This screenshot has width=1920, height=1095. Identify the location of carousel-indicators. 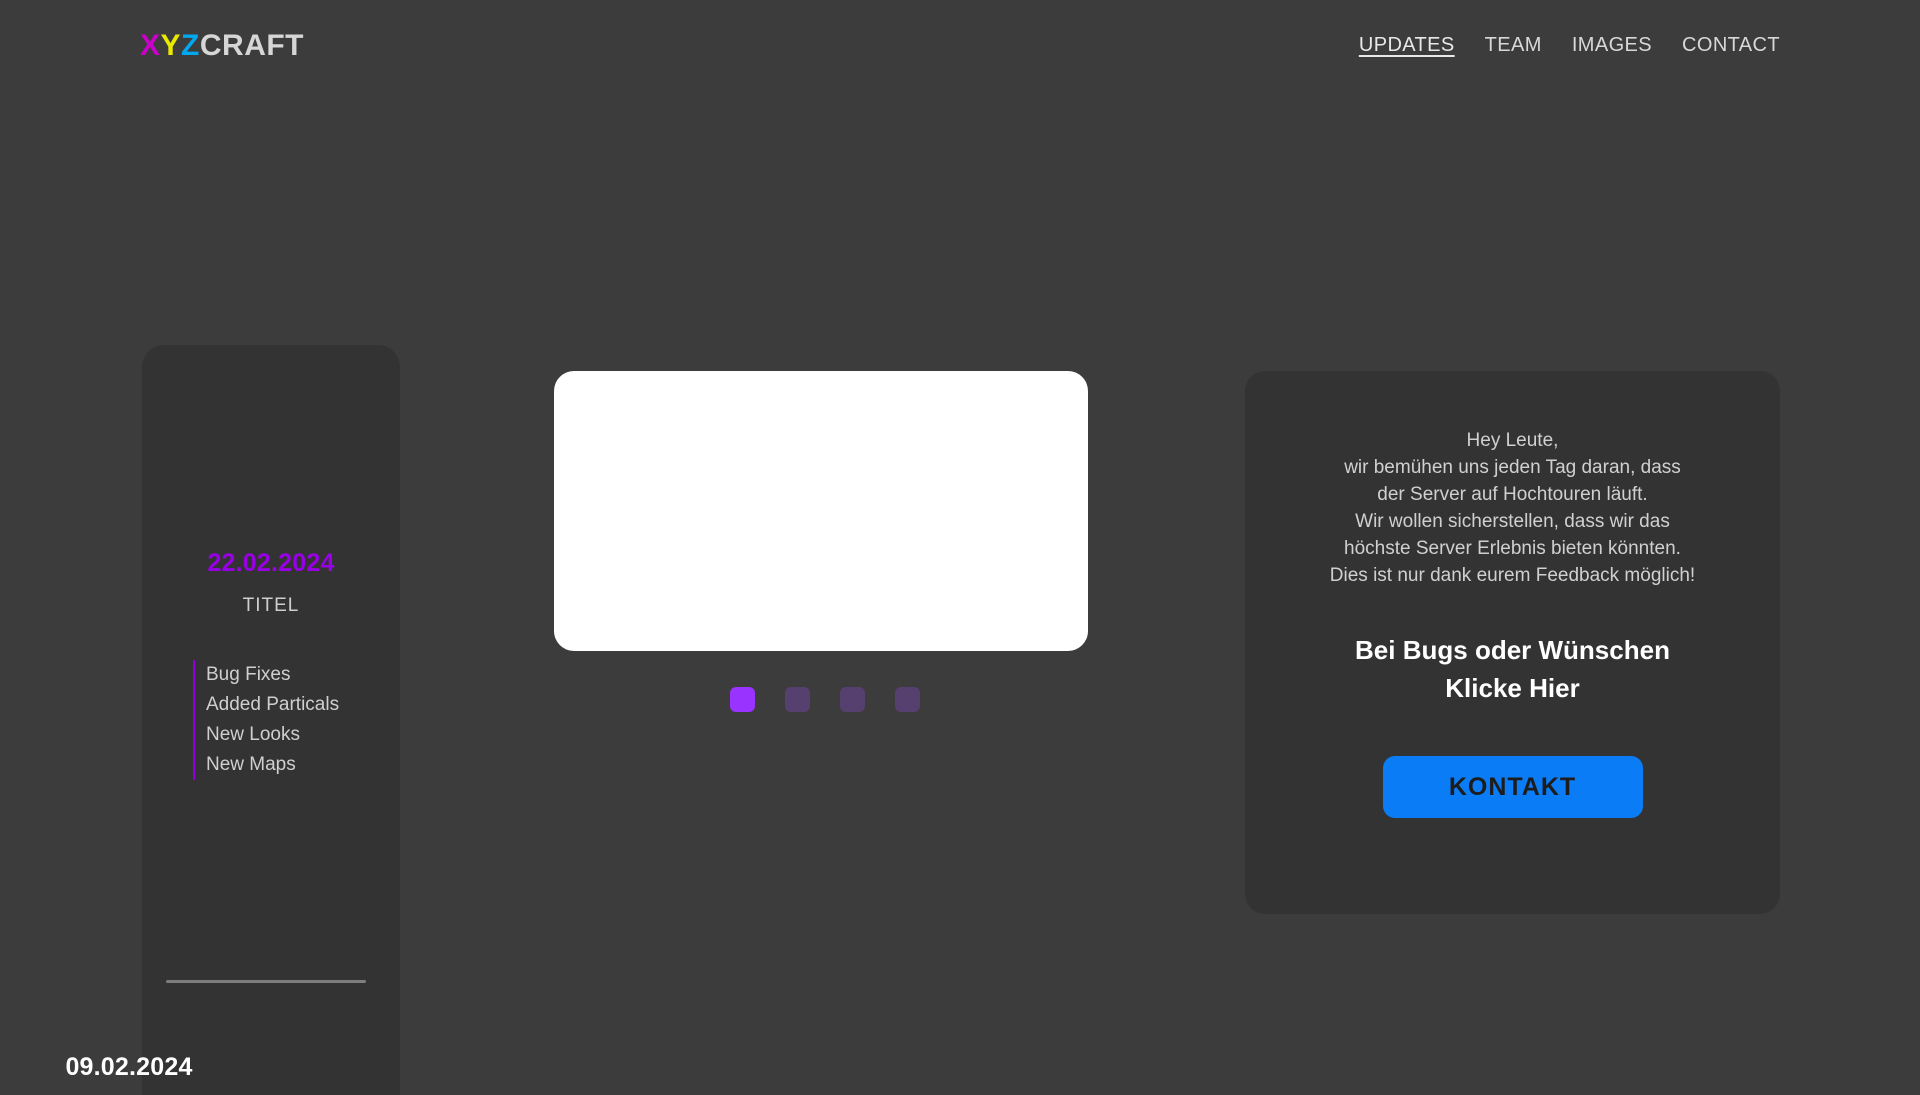
(825, 699).